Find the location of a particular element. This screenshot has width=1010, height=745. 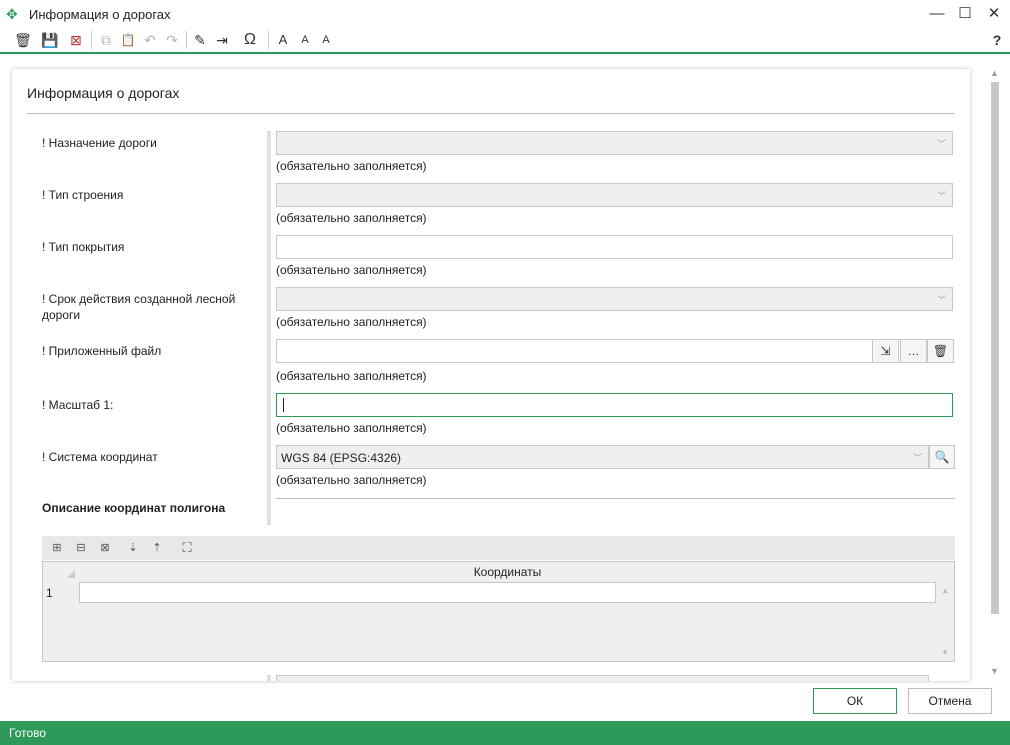

font-decrease-icon: A is located at coordinates (305, 40).